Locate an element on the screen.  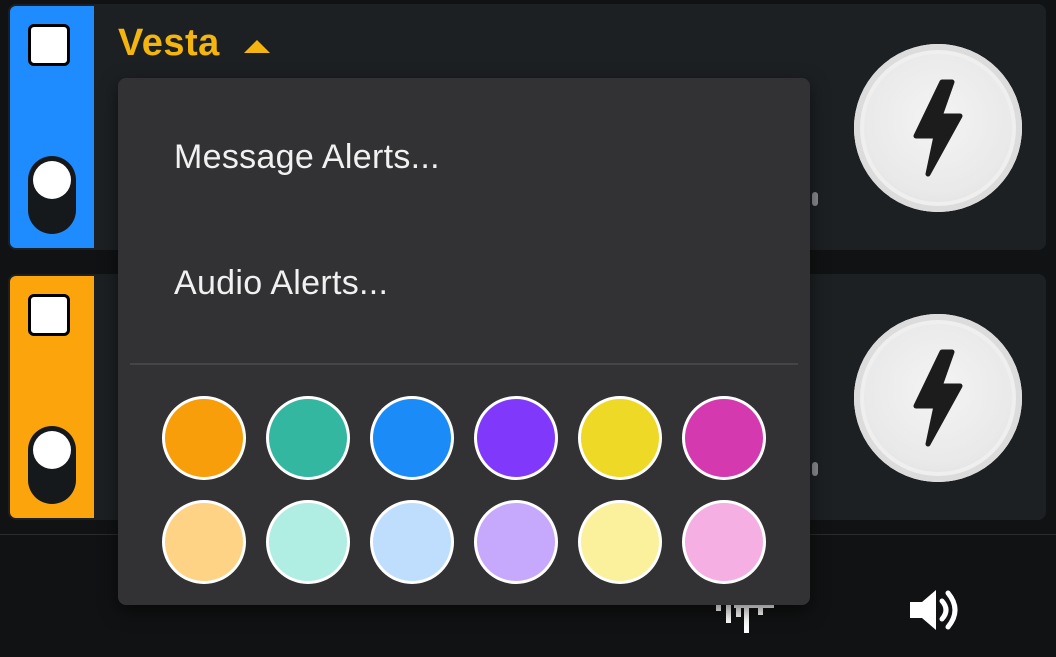
color-swatch-magenta is located at coordinates (724, 438).